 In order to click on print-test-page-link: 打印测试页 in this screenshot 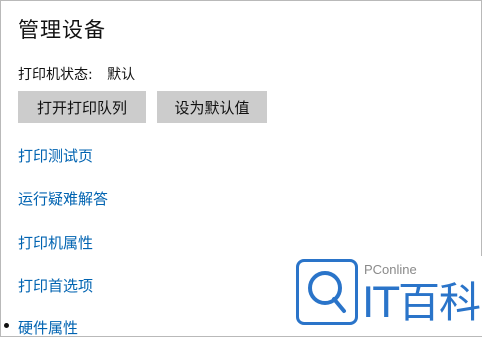, I will do `click(55, 155)`.